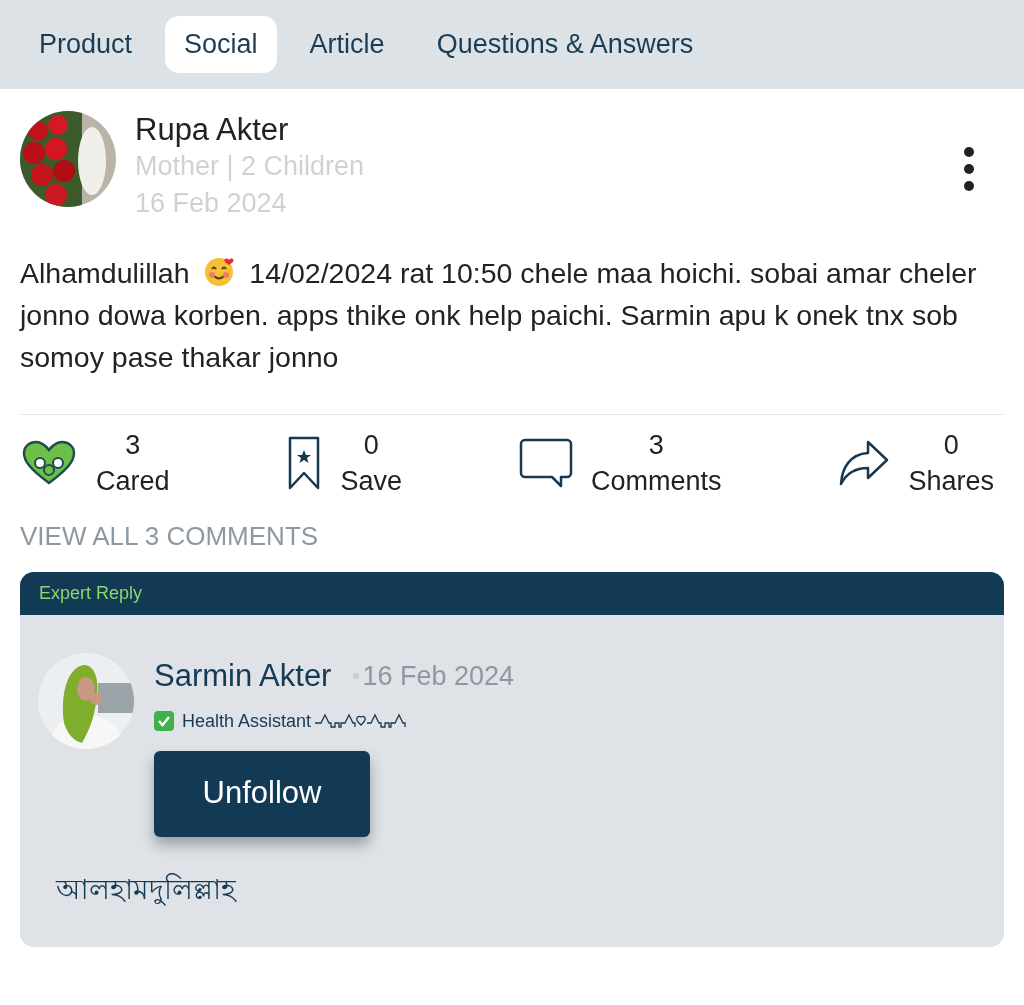 This screenshot has width=1024, height=1005. Describe the element at coordinates (147, 889) in the screenshot. I see `reply-text: আলহামদুলিল্লাহ` at that location.